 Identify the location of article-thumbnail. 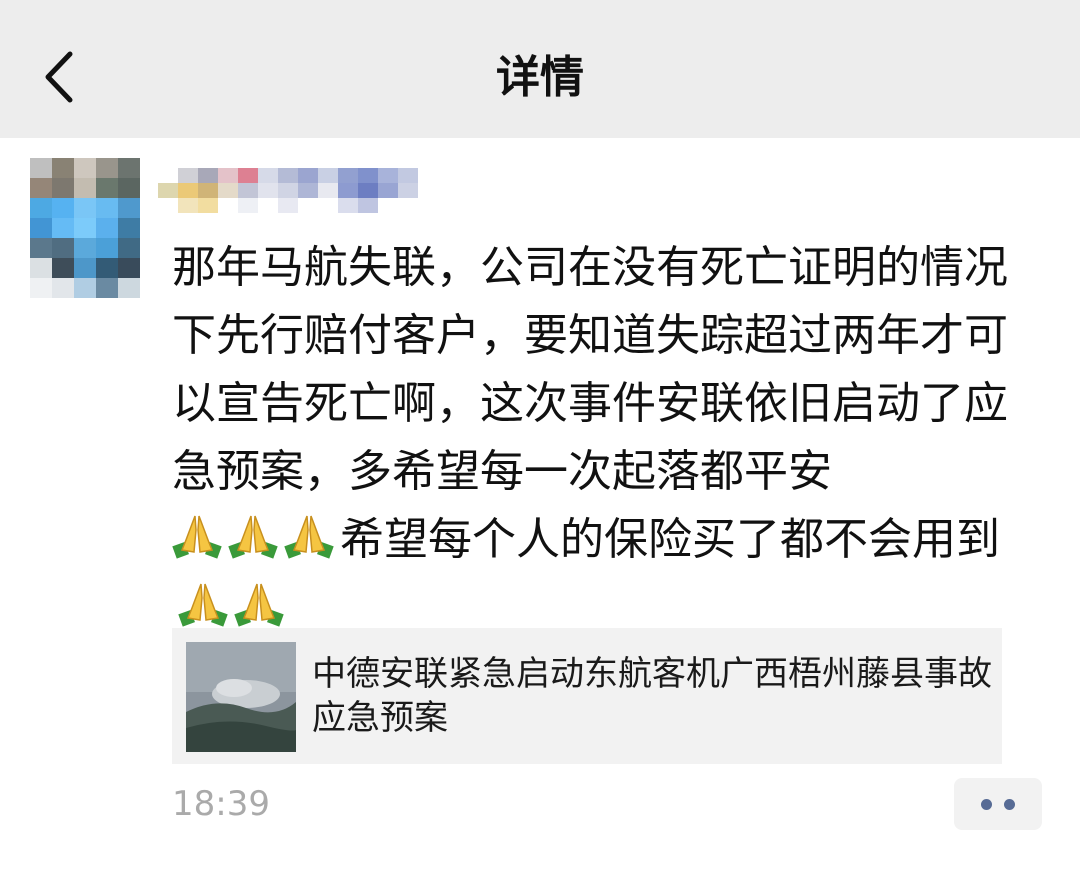
(241, 697).